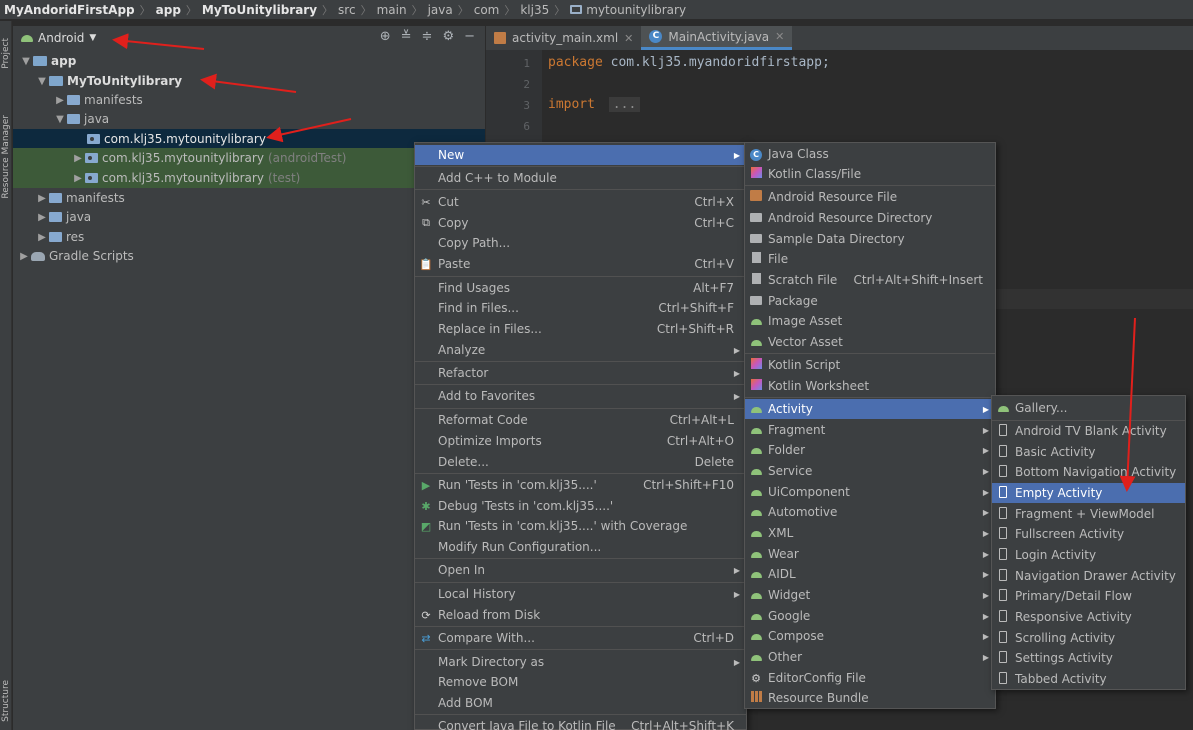  Describe the element at coordinates (580, 288) in the screenshot. I see `menu-item-find-usages: Find Usages Alt+F7` at that location.